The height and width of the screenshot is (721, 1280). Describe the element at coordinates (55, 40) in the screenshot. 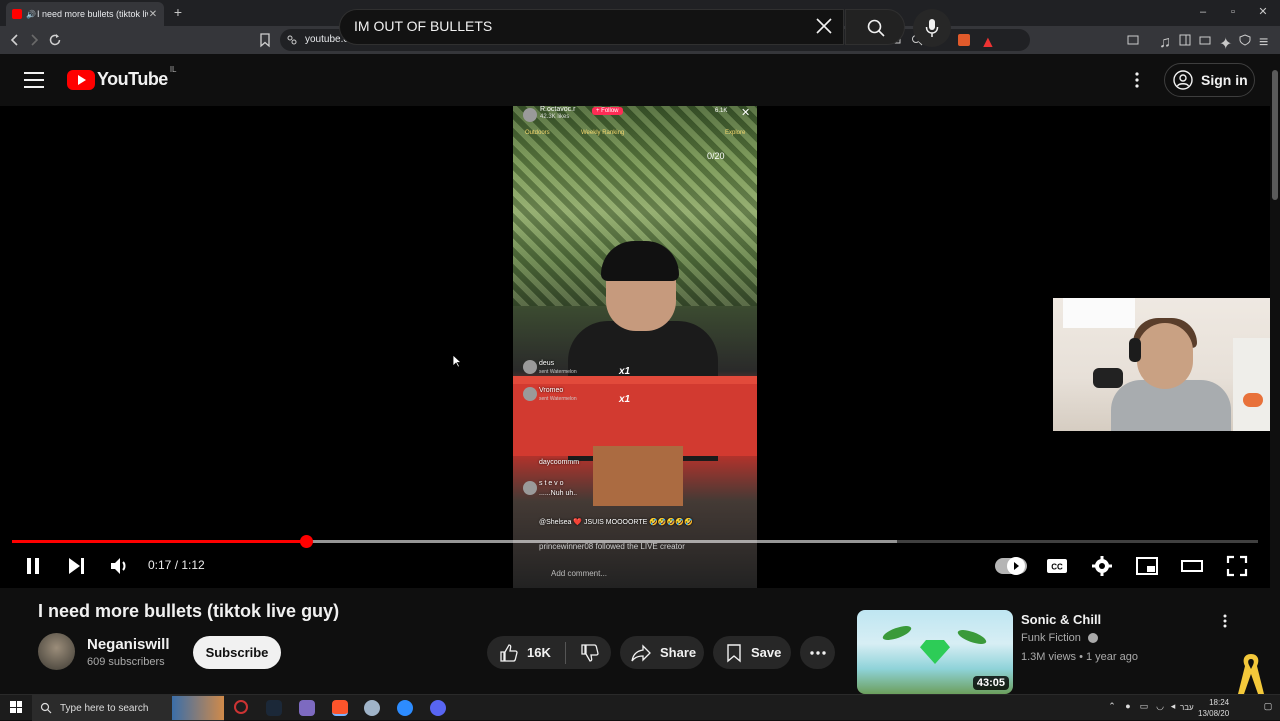

I see `reload-icon` at that location.